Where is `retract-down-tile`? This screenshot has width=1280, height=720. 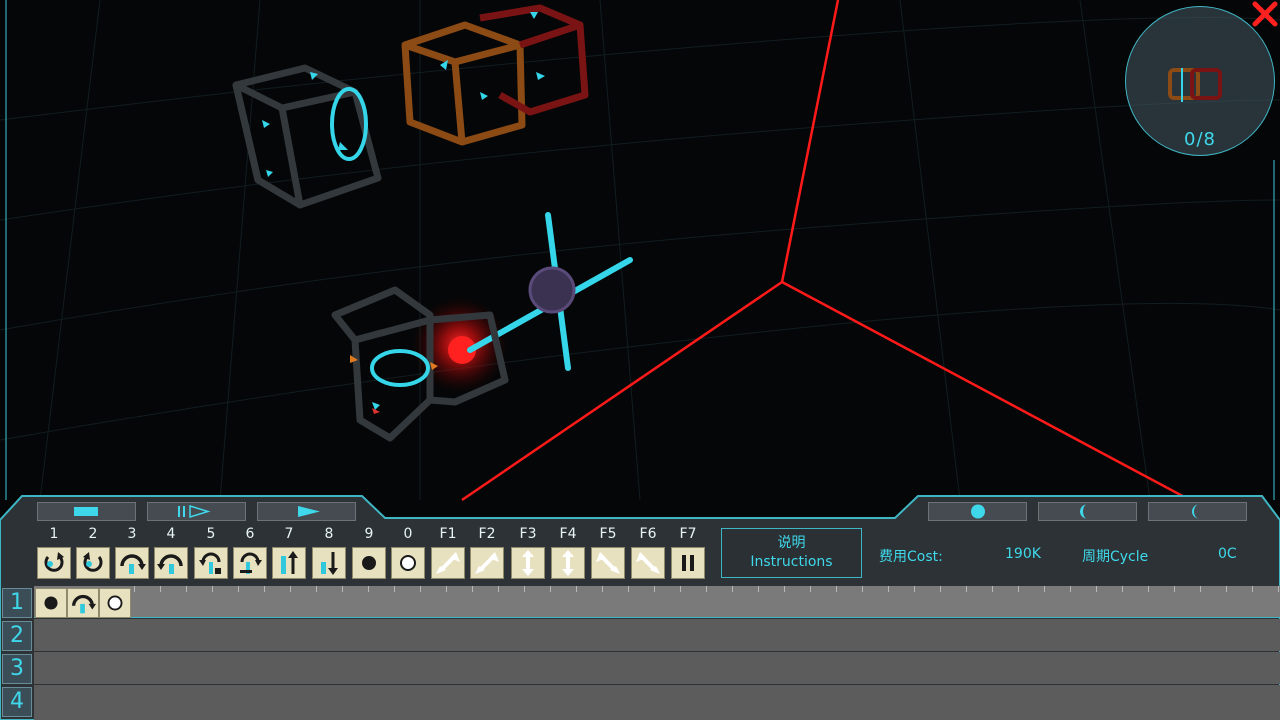 retract-down-tile is located at coordinates (329, 563).